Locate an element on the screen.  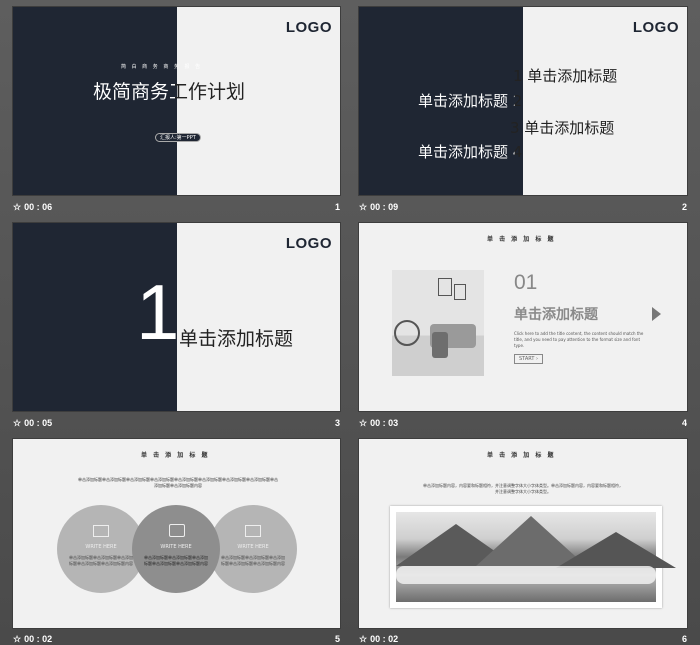
slide-thumbnail-3: LOGO 1 单击添加标题 is located at coordinates (176, 317).